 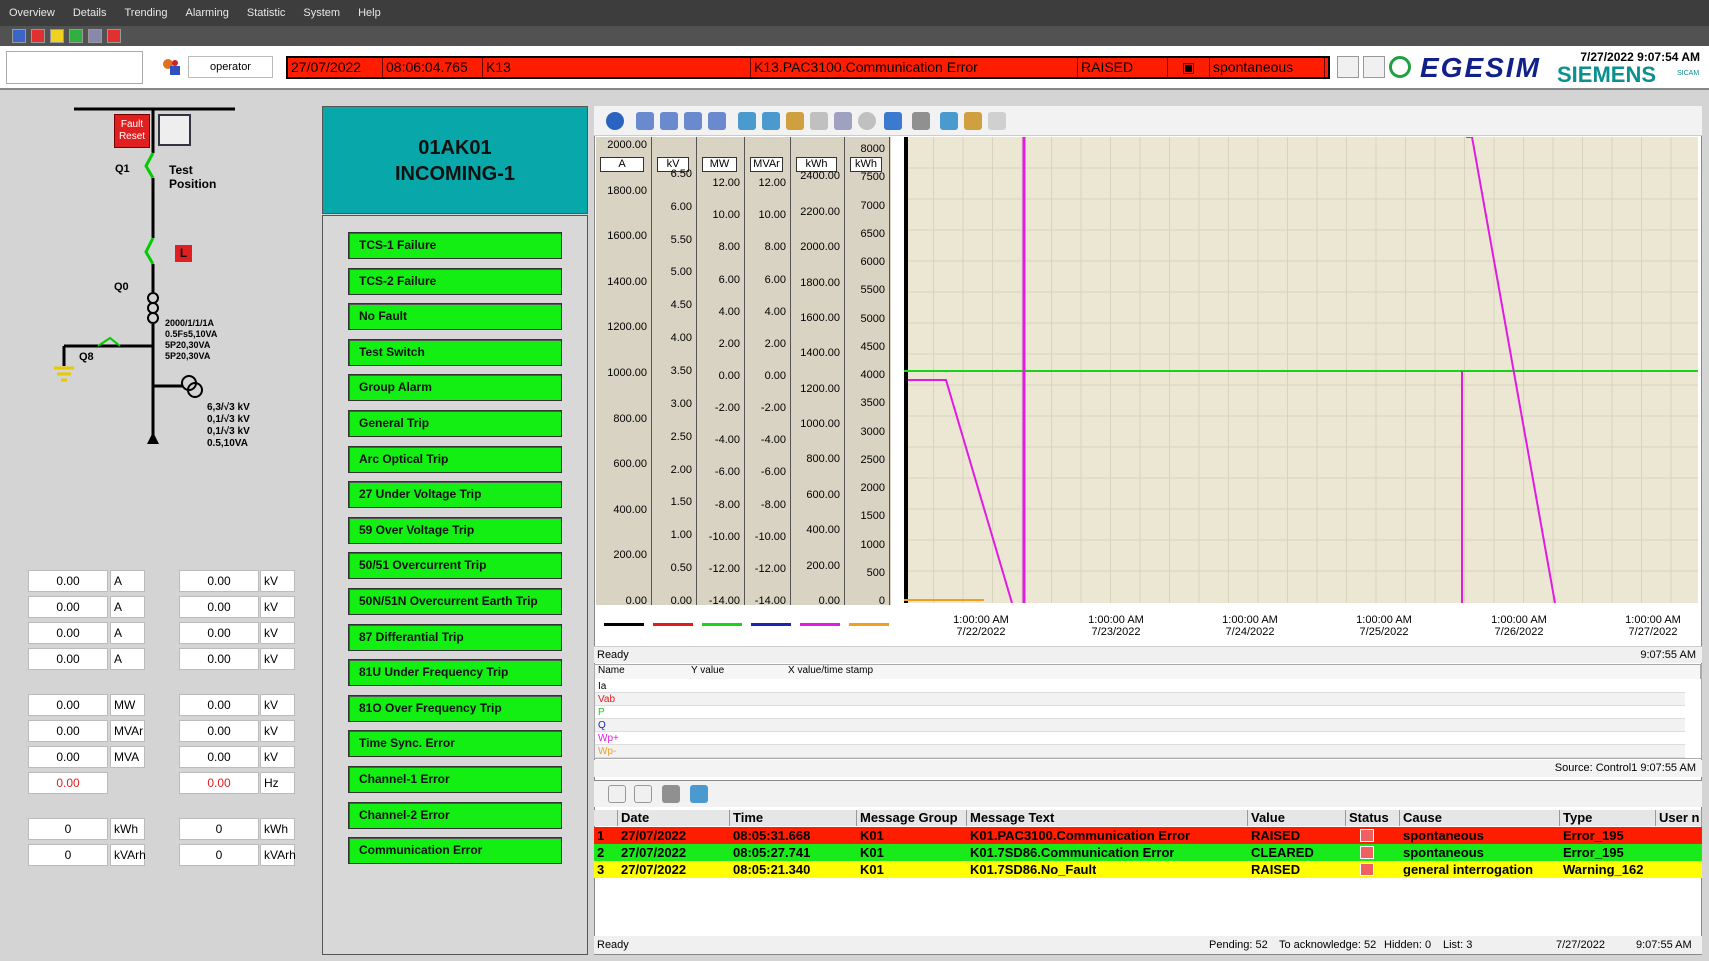 I want to click on menu-system: System, so click(x=321, y=13).